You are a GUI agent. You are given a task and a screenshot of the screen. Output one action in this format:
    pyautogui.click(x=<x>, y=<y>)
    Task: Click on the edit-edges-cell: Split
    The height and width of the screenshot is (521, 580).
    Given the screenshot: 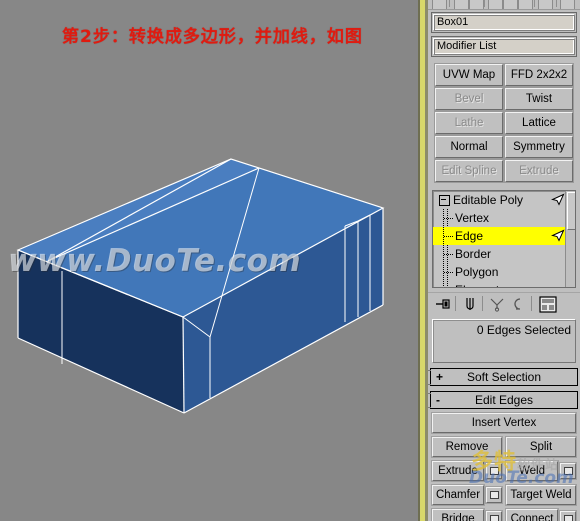 What is the action you would take?
    pyautogui.click(x=541, y=447)
    